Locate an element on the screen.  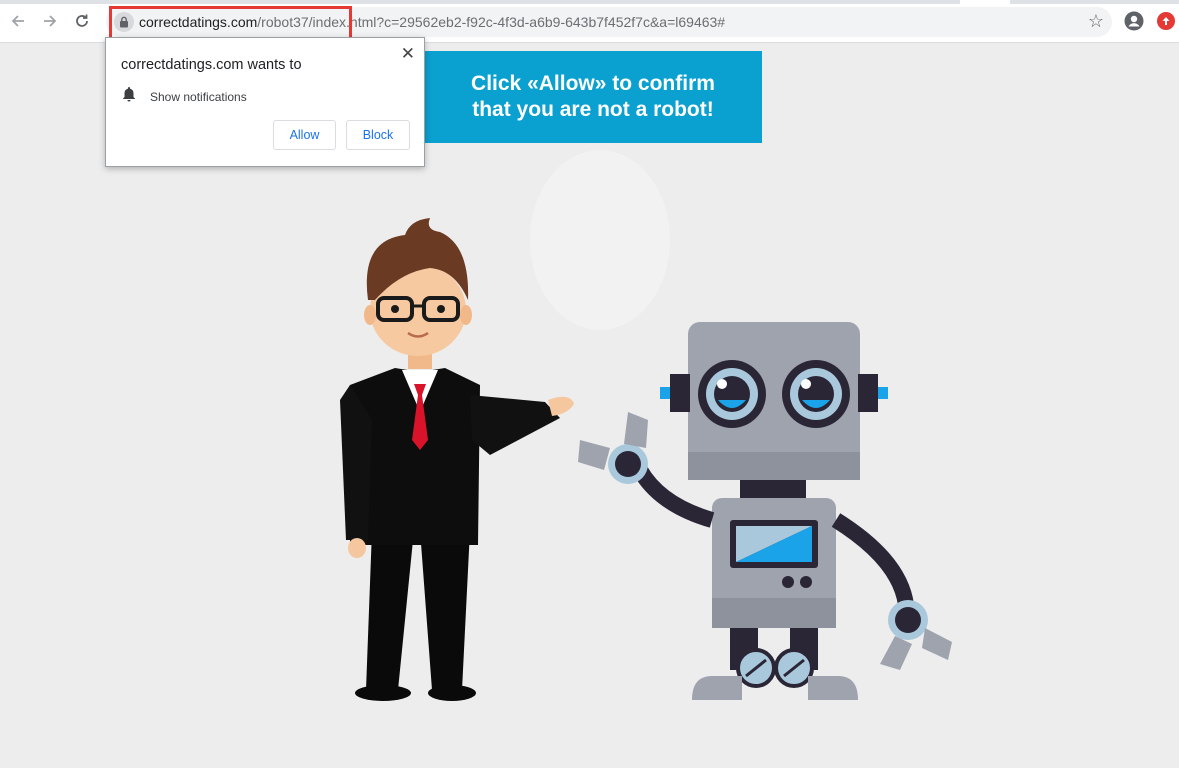
permission-row: Show notifications is located at coordinates (184, 96).